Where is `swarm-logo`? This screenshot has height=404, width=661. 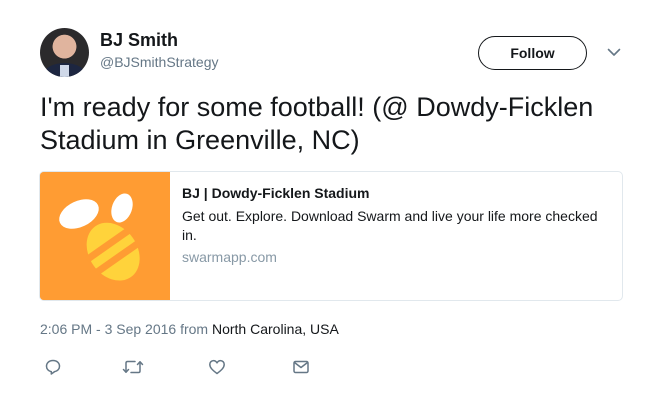 swarm-logo is located at coordinates (105, 236).